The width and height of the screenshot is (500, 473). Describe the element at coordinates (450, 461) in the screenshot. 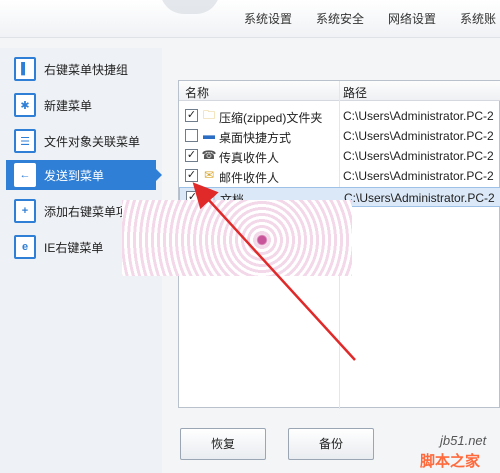

I see `watermark-name: 脚本之家` at that location.